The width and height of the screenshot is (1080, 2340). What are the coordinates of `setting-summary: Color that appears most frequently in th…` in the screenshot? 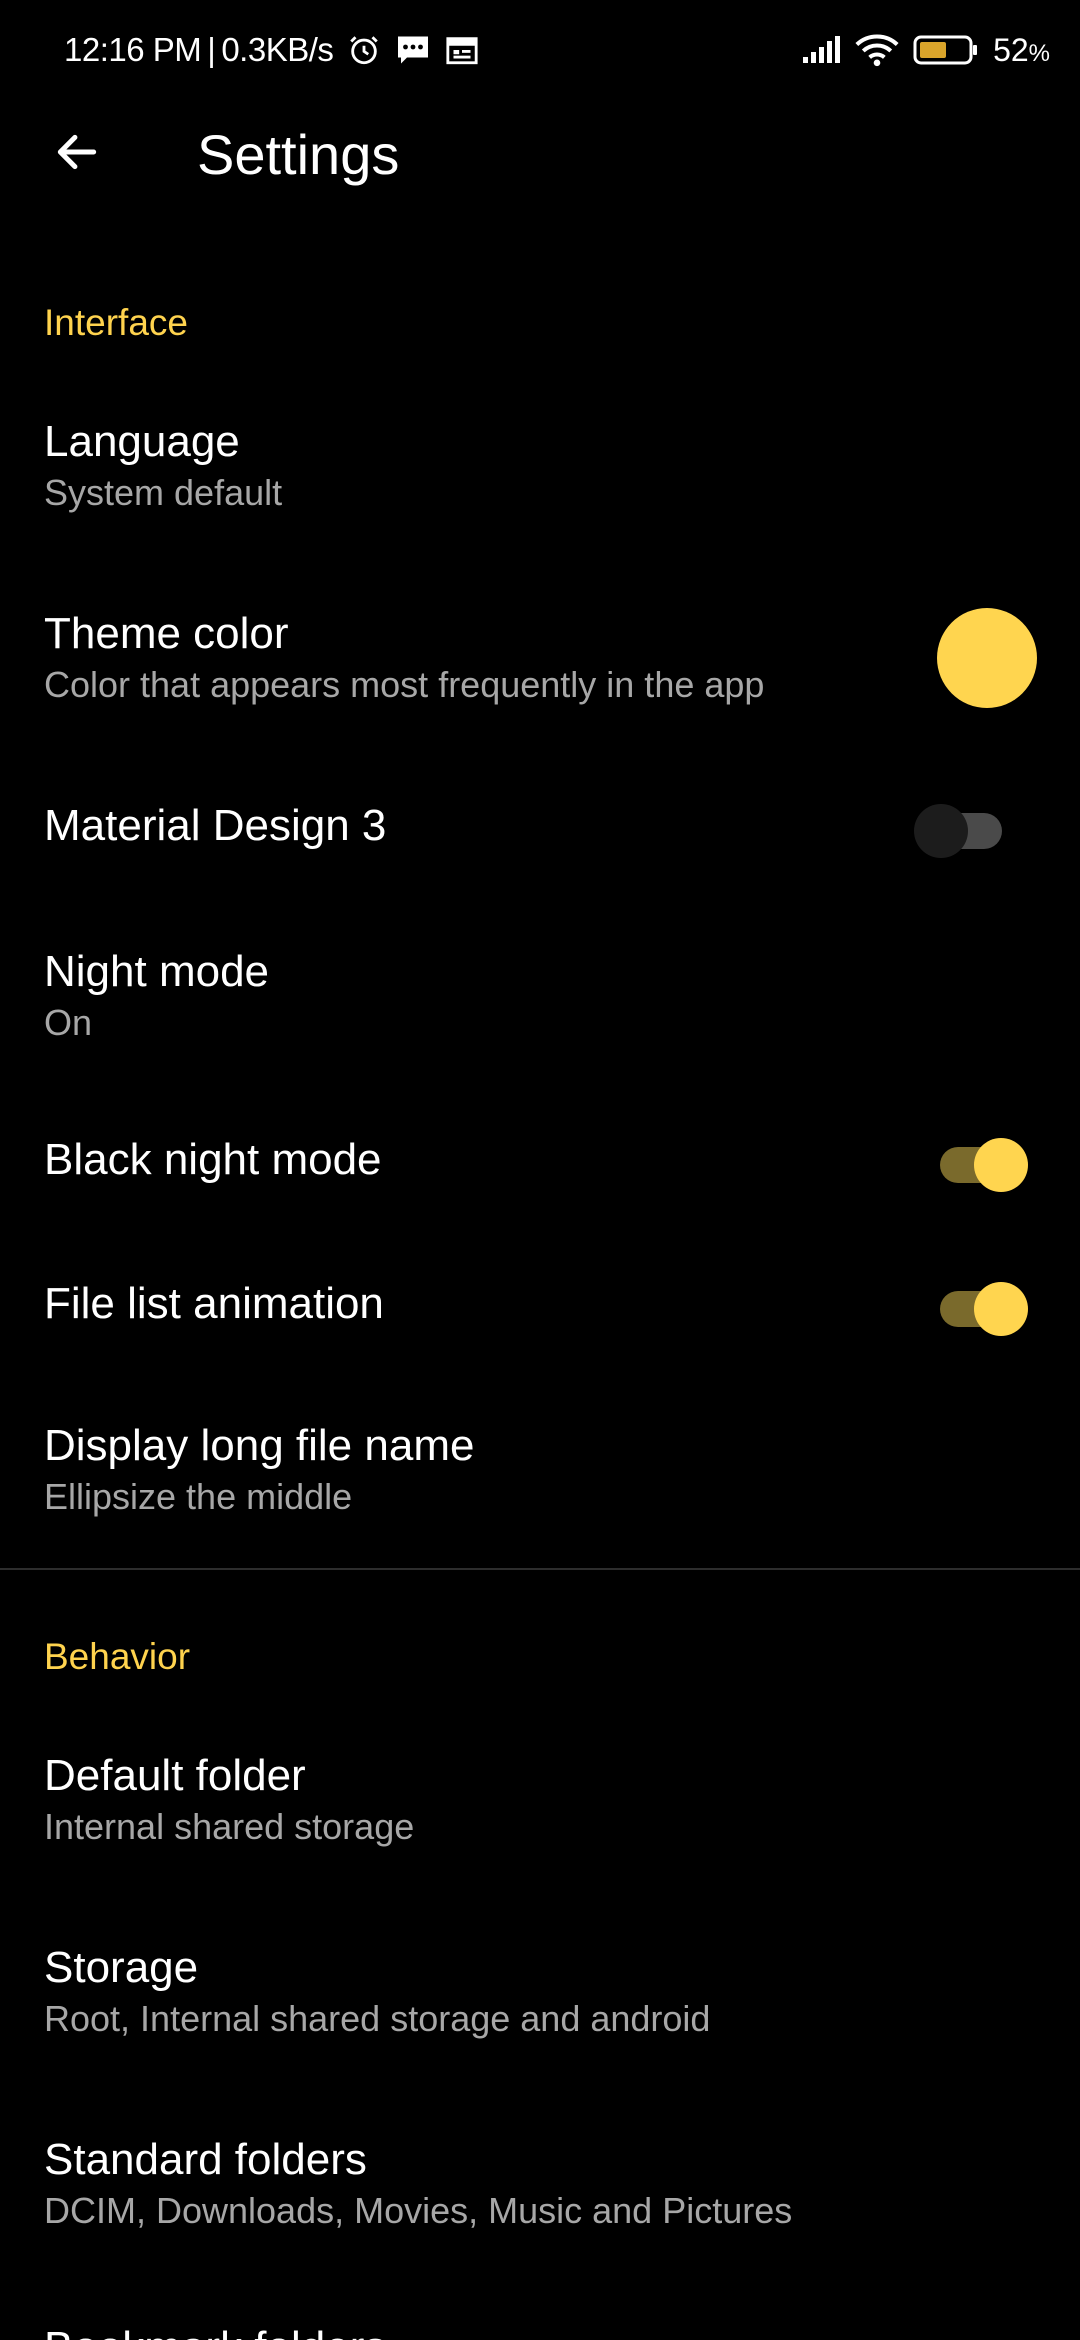 It's located at (404, 684).